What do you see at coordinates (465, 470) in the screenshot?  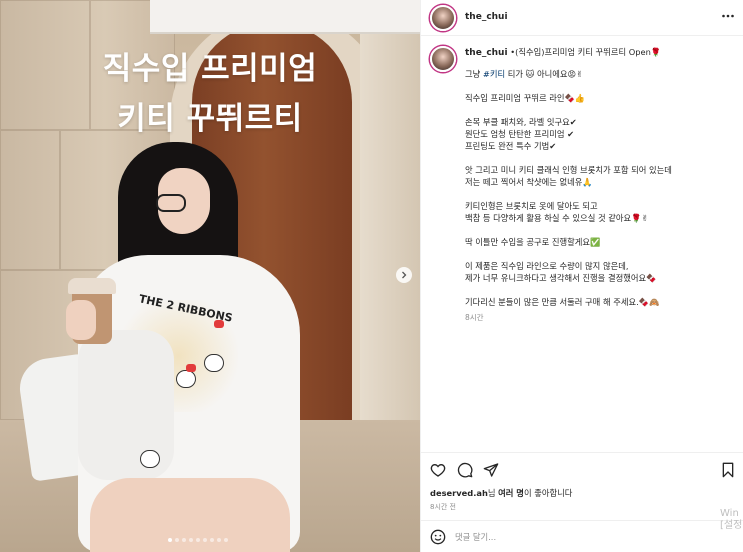 I see `comment-icon` at bounding box center [465, 470].